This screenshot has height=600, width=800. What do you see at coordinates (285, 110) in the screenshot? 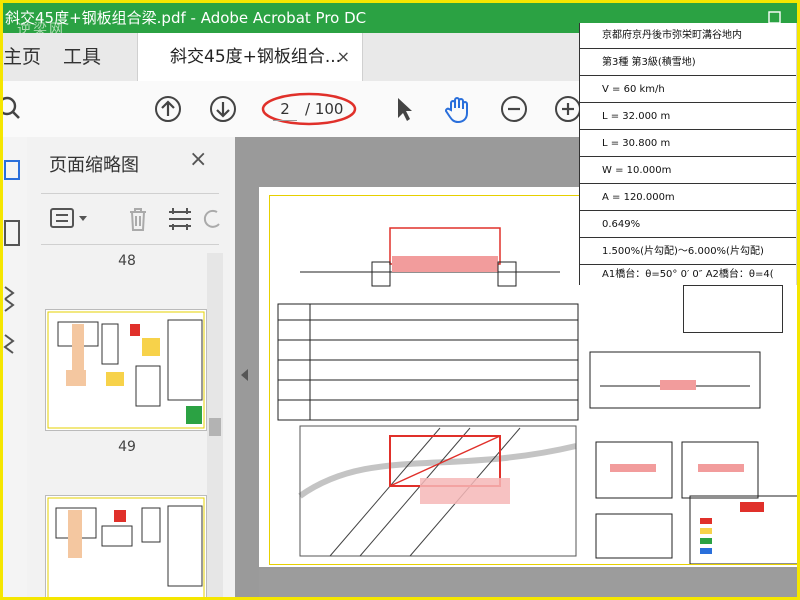
I see `page-number-input: 2` at bounding box center [285, 110].